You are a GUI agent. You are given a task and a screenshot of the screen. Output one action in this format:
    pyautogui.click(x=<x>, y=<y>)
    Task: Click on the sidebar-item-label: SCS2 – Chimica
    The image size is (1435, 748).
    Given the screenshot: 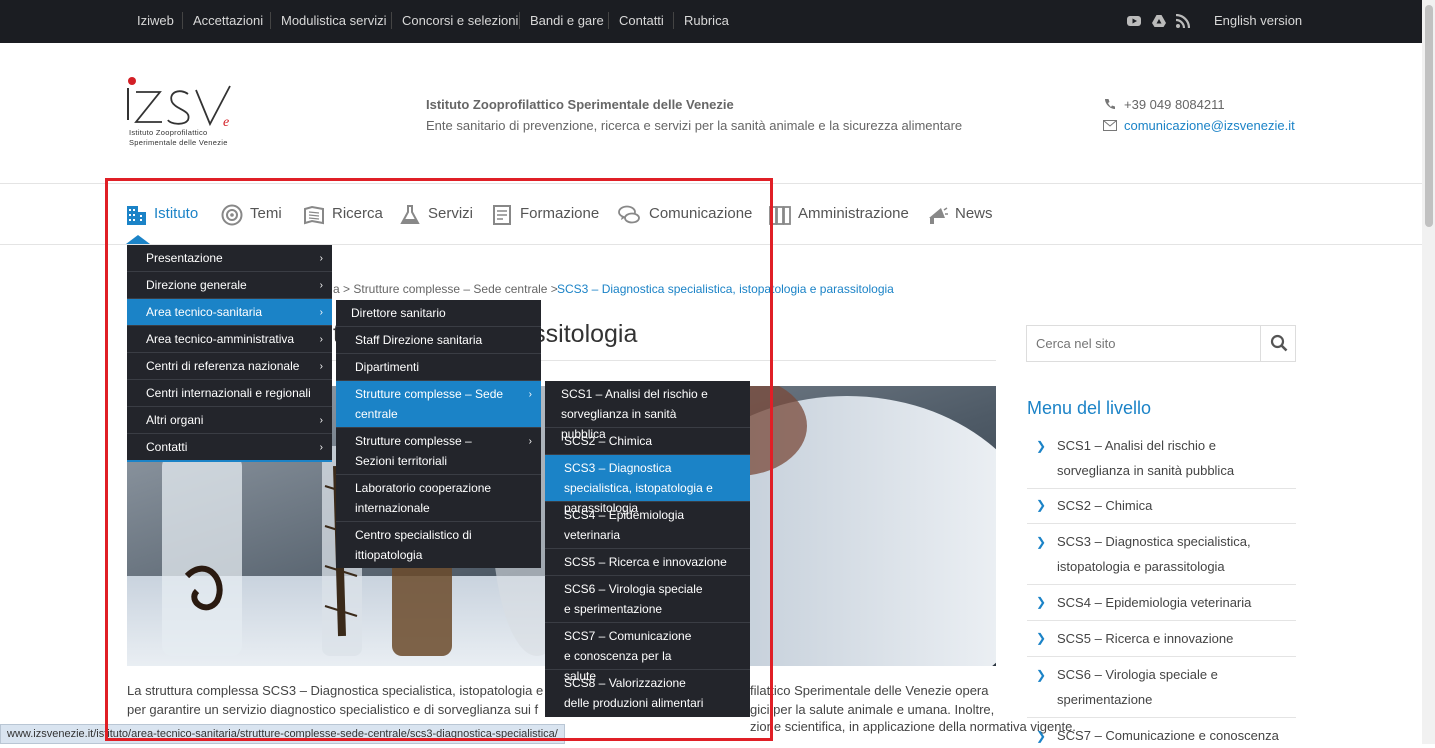 What is the action you would take?
    pyautogui.click(x=1105, y=505)
    